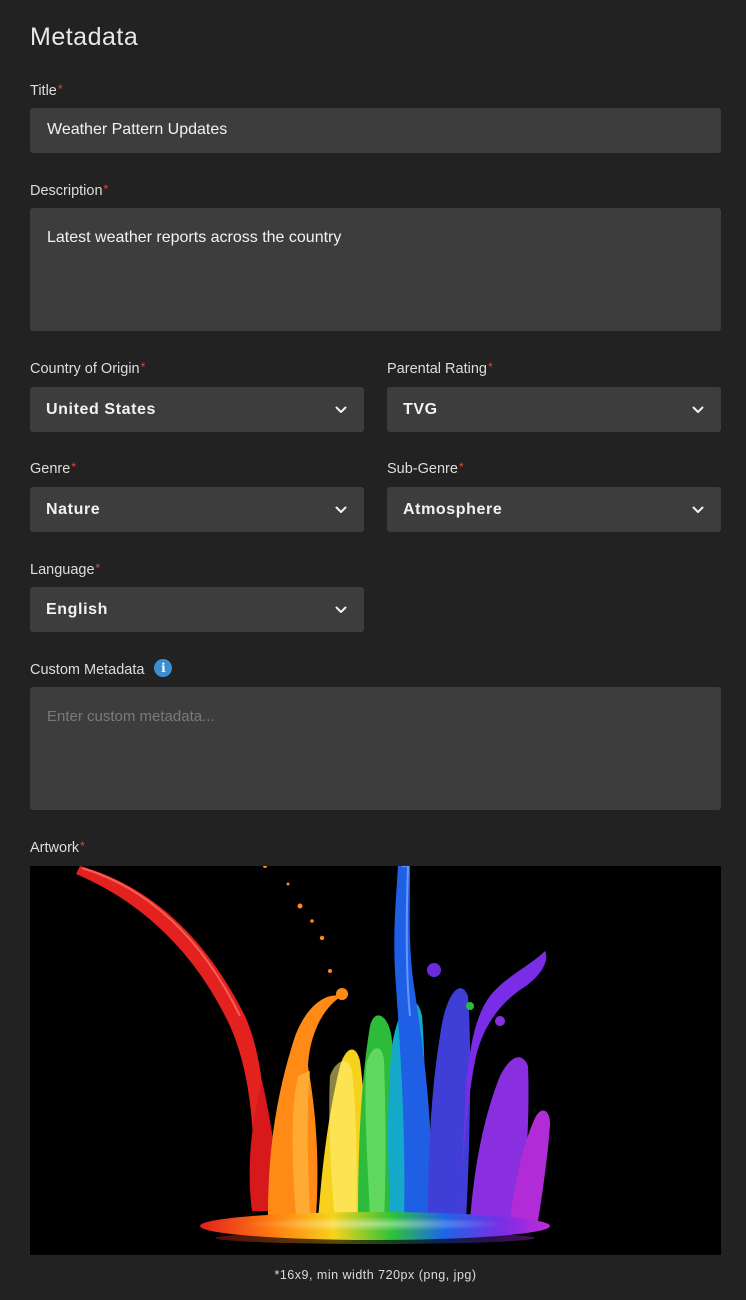 This screenshot has height=1300, width=746. I want to click on artwork-label-text: Artwork, so click(55, 848).